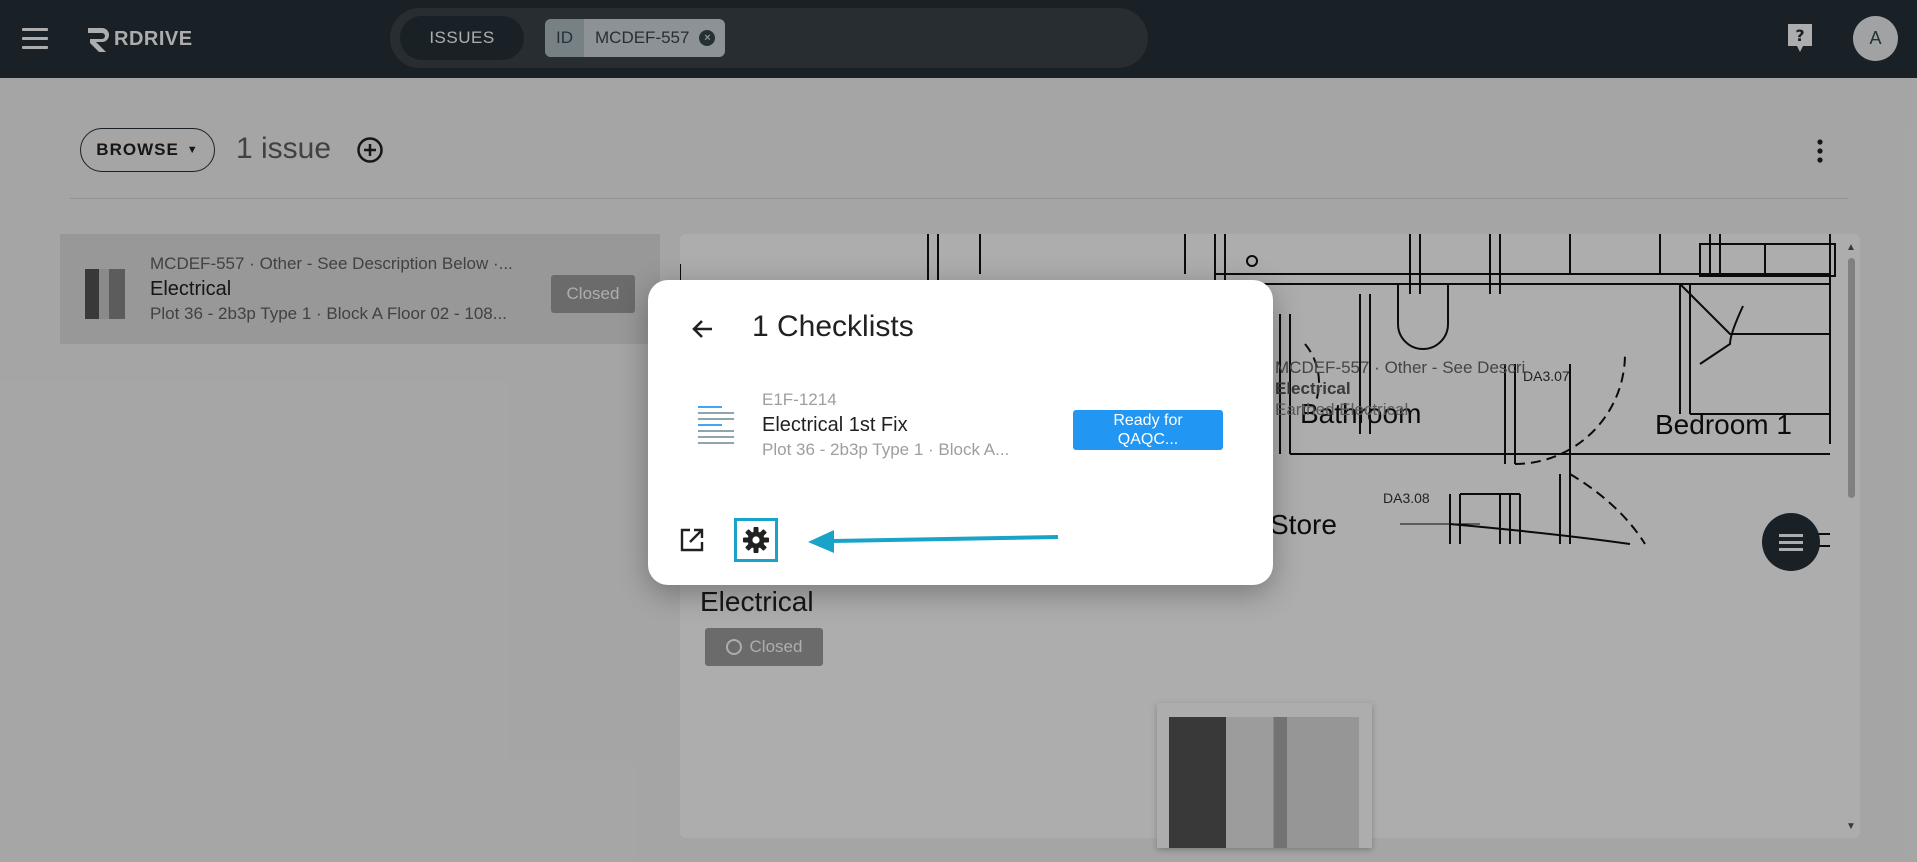 The width and height of the screenshot is (1917, 862). What do you see at coordinates (799, 399) in the screenshot?
I see `checklist-code: E1F-1214` at bounding box center [799, 399].